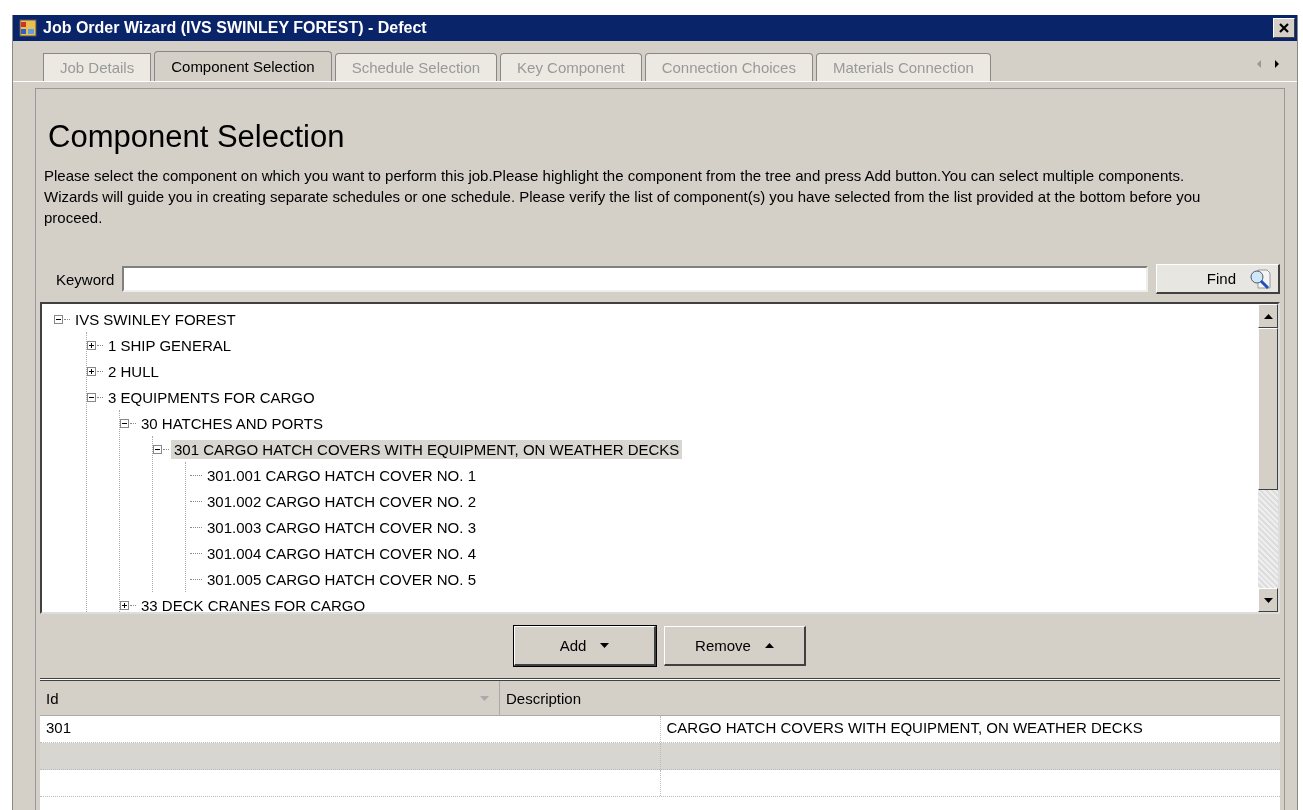 This screenshot has height=810, width=1303. I want to click on keyword-field, so click(635, 279).